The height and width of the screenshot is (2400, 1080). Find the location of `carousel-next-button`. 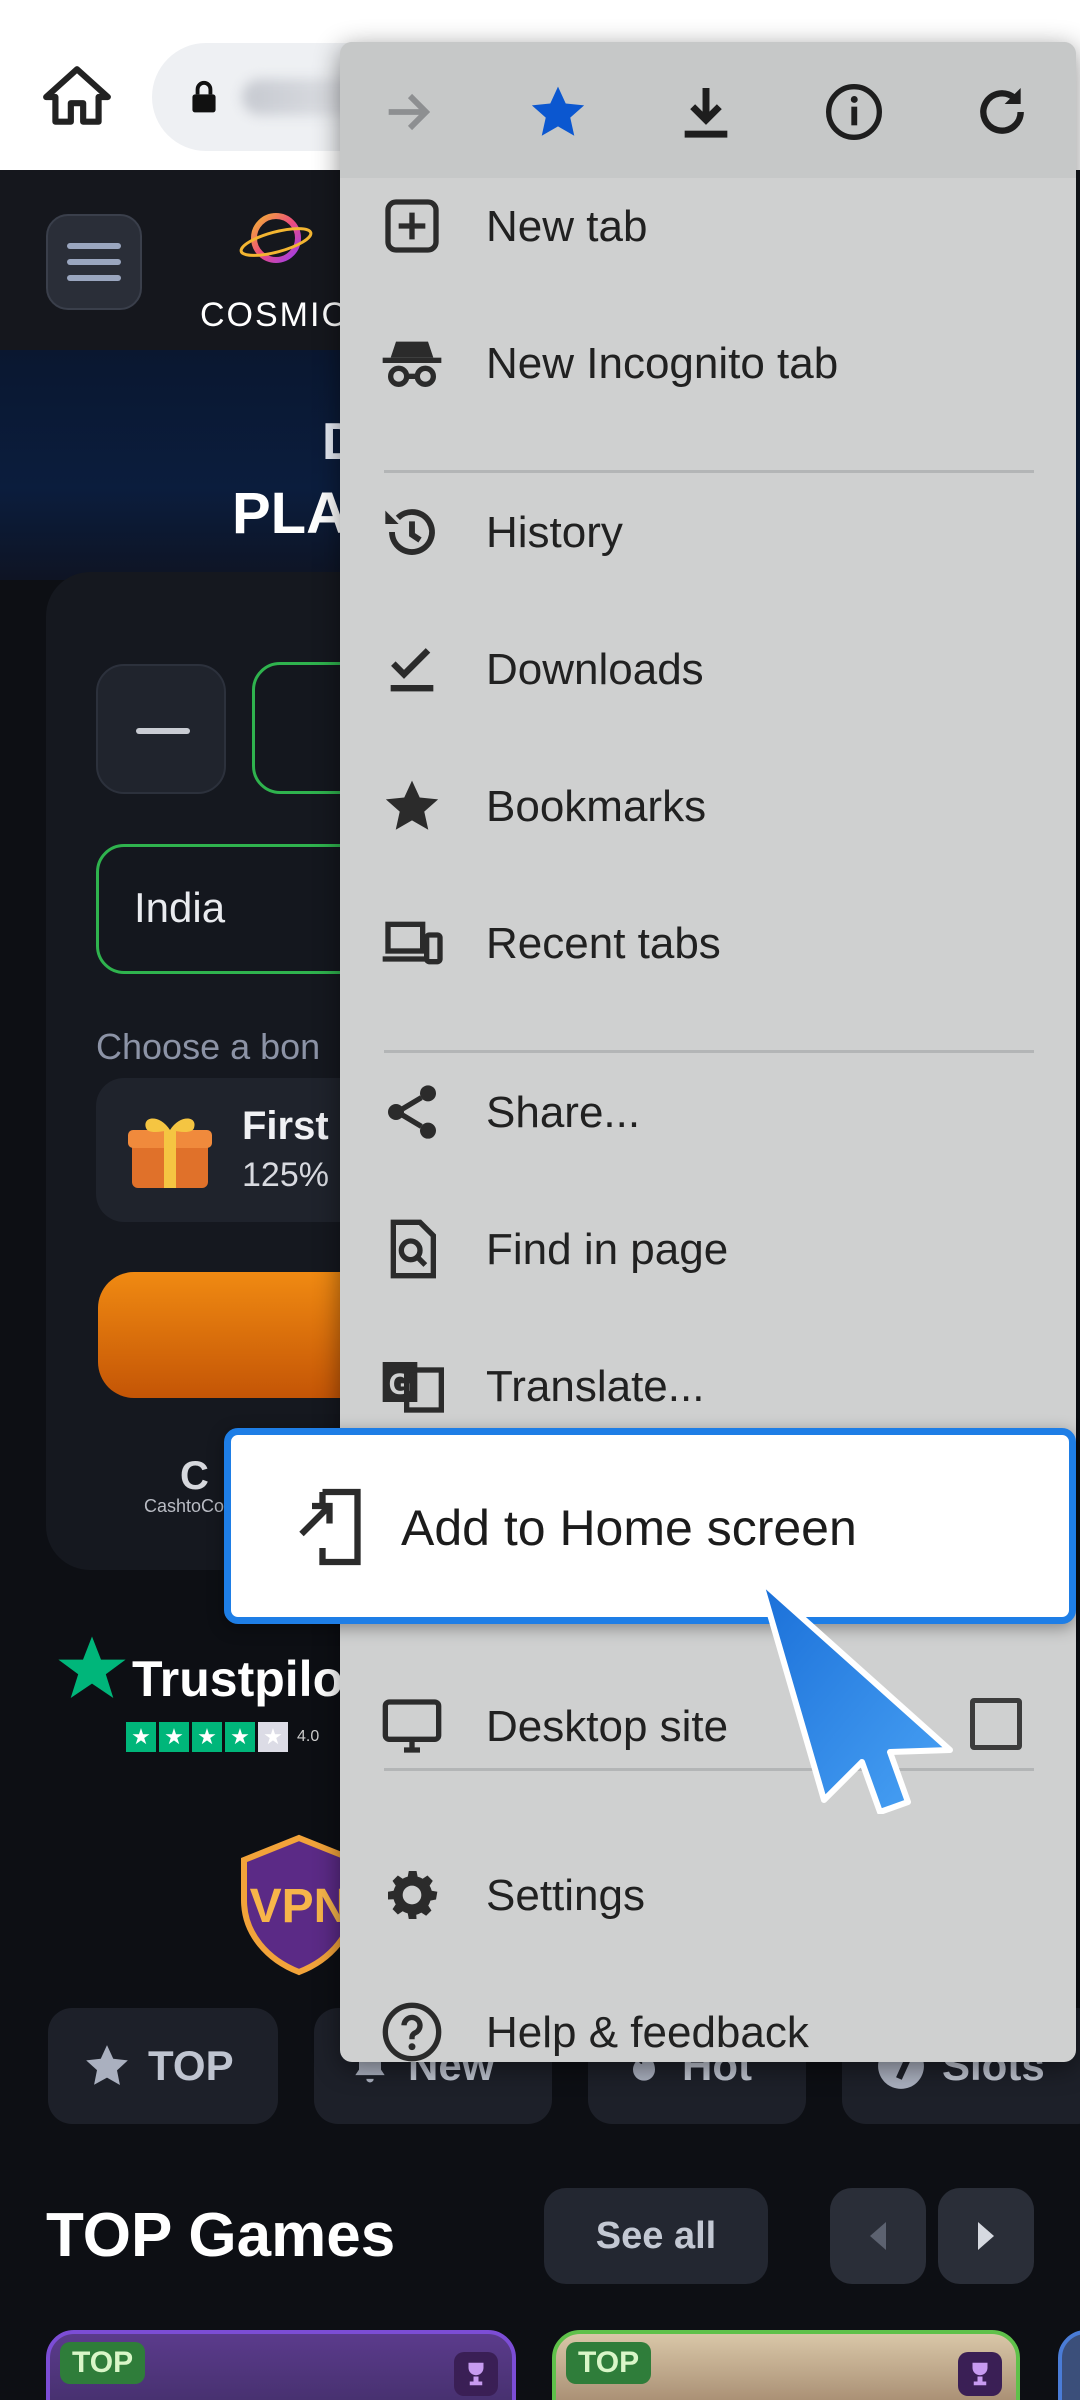

carousel-next-button is located at coordinates (986, 2236).